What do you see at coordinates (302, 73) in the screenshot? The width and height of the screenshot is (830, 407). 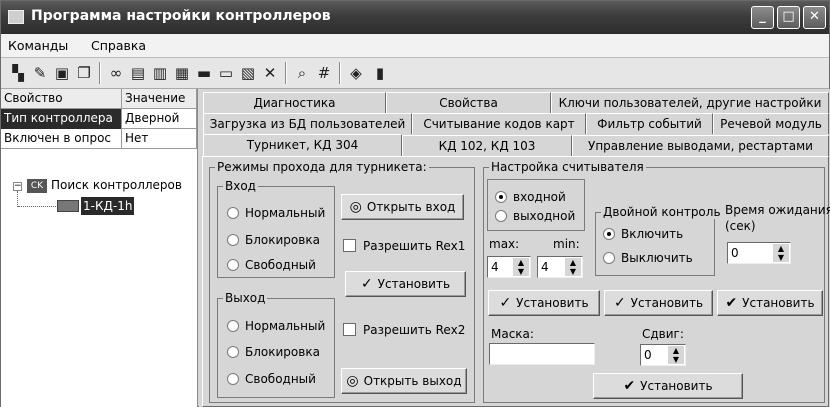 I see `find-doc-icon: ⌕` at bounding box center [302, 73].